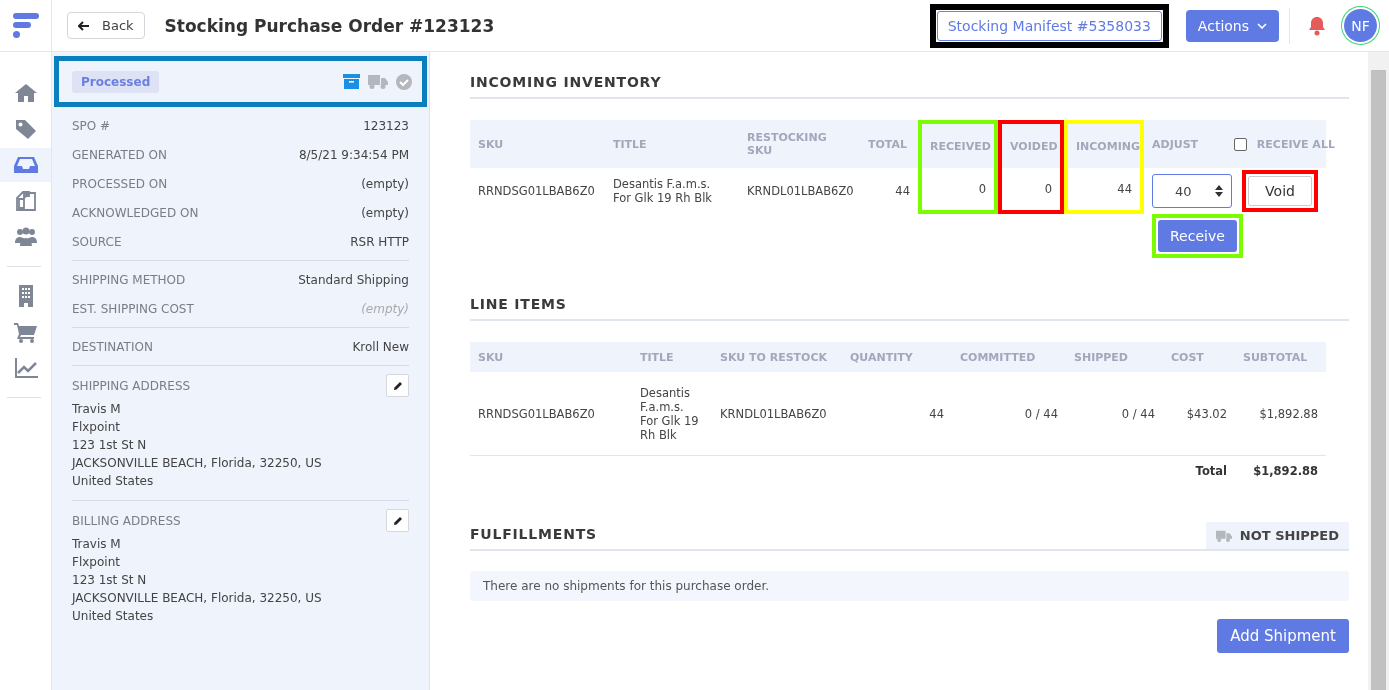 The height and width of the screenshot is (690, 1389). Describe the element at coordinates (1192, 191) in the screenshot. I see `adjust-field: 40` at that location.